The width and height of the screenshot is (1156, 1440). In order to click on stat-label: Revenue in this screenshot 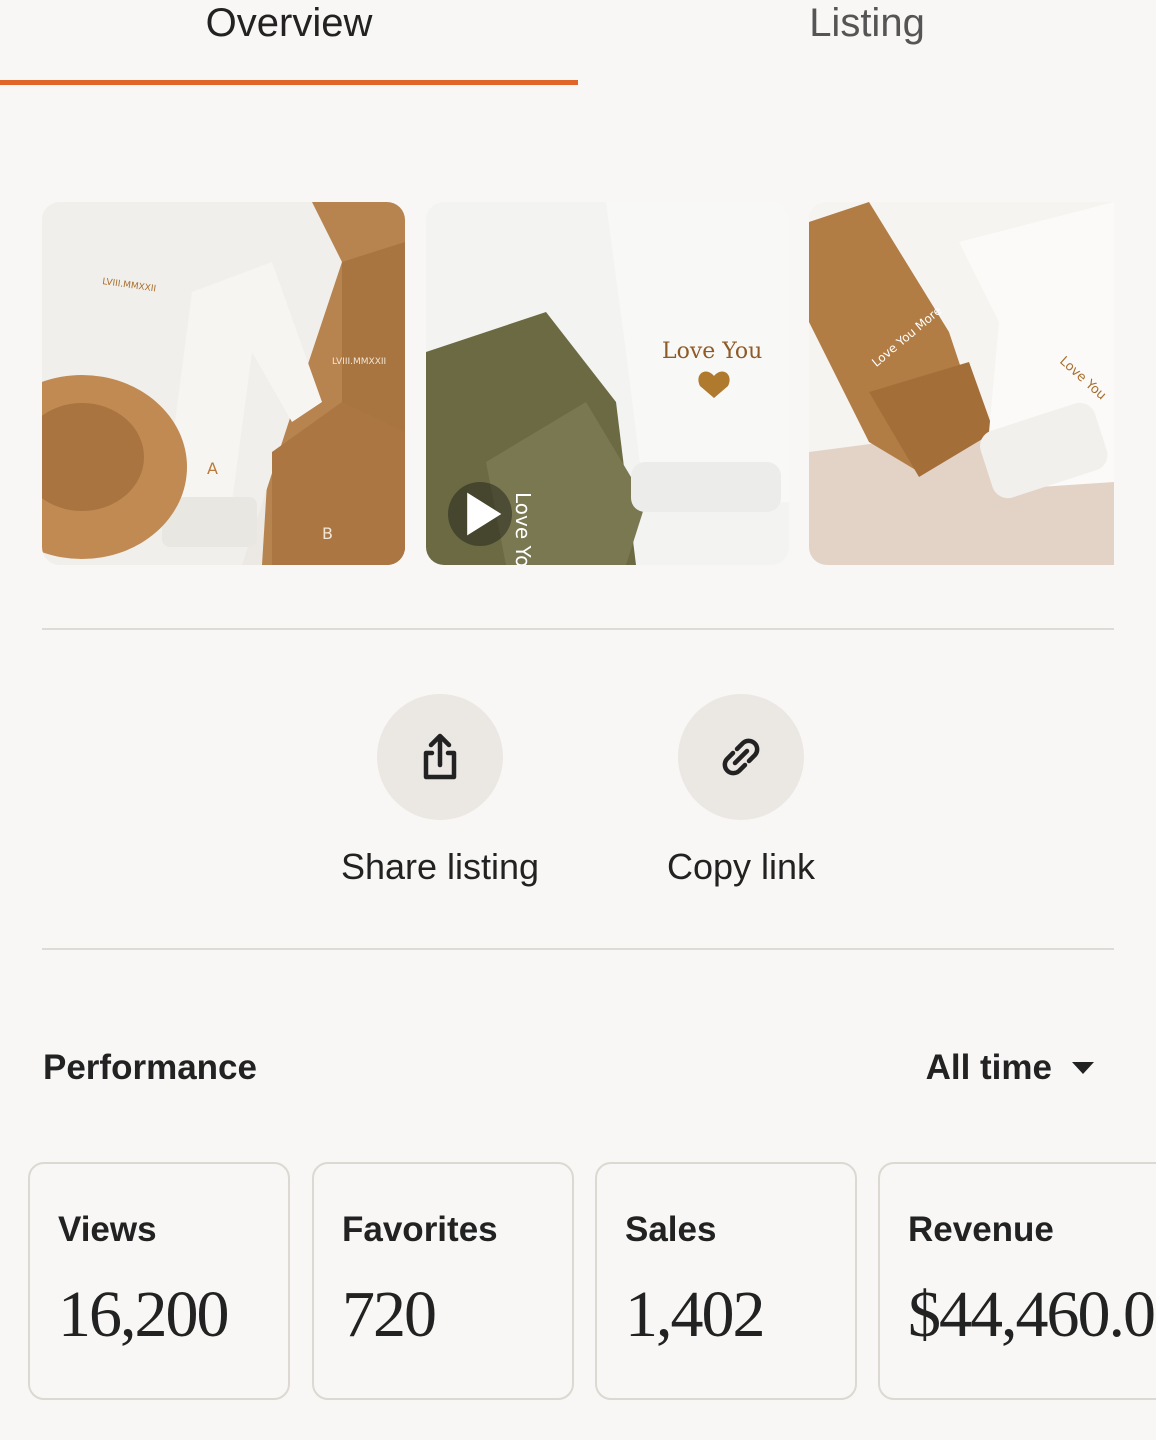, I will do `click(981, 1229)`.